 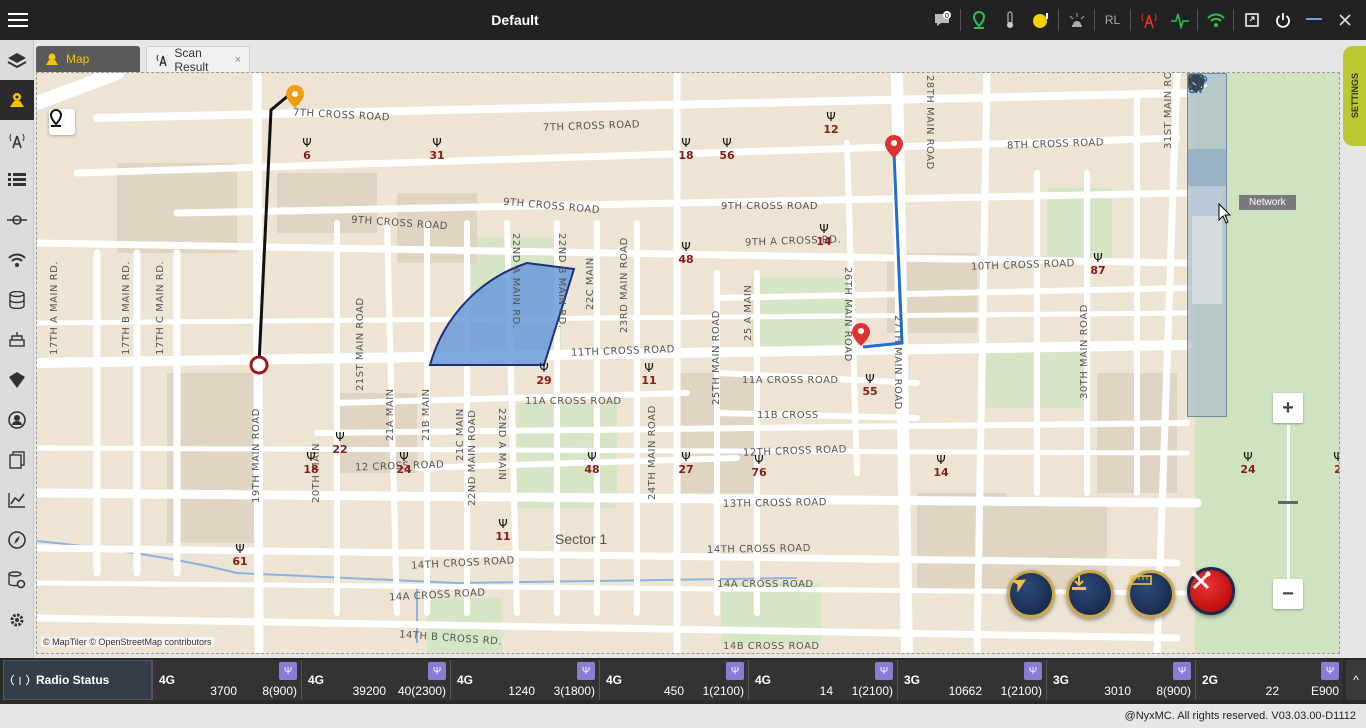 I want to click on chevron-up-icon: ^, so click(x=1356, y=680).